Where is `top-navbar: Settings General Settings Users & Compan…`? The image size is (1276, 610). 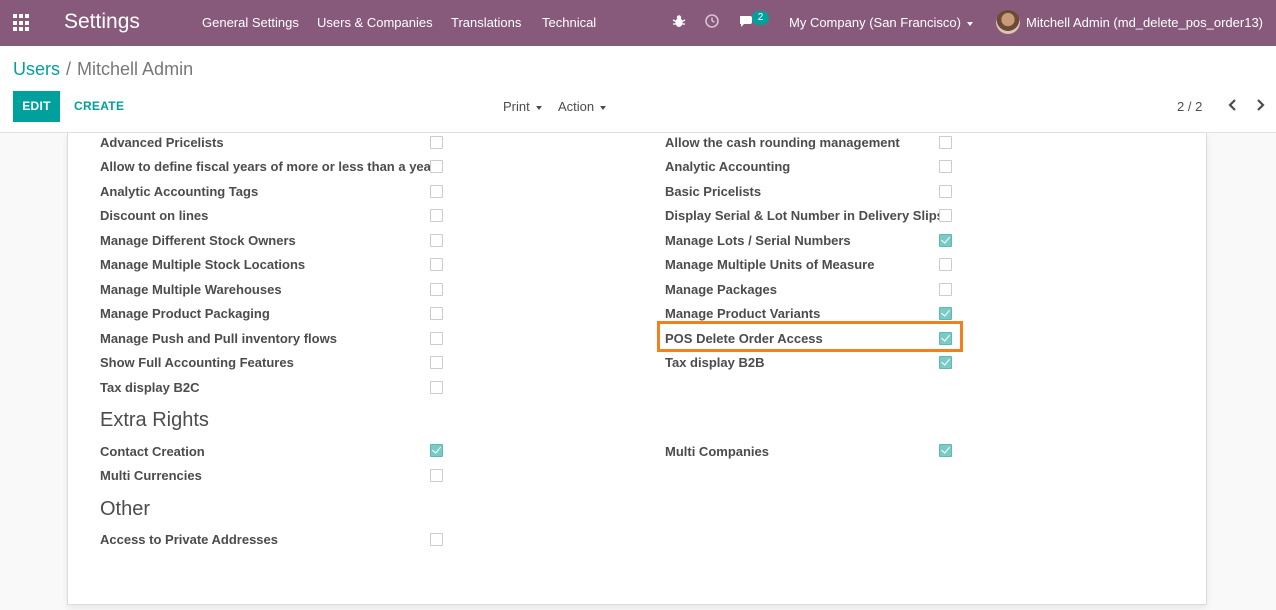
top-navbar: Settings General Settings Users & Compan… is located at coordinates (638, 23).